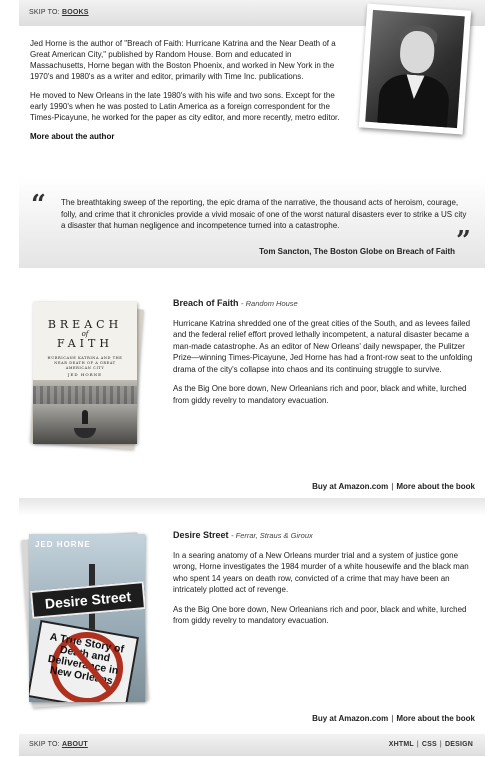 Image resolution: width=500 pixels, height=757 pixels. I want to click on author-portrait-image, so click(415, 69).